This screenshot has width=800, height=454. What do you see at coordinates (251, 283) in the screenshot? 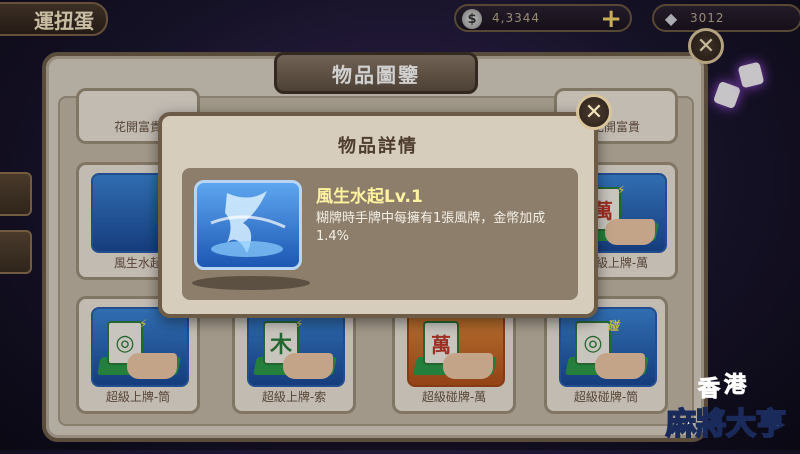
I see `item-shadow` at bounding box center [251, 283].